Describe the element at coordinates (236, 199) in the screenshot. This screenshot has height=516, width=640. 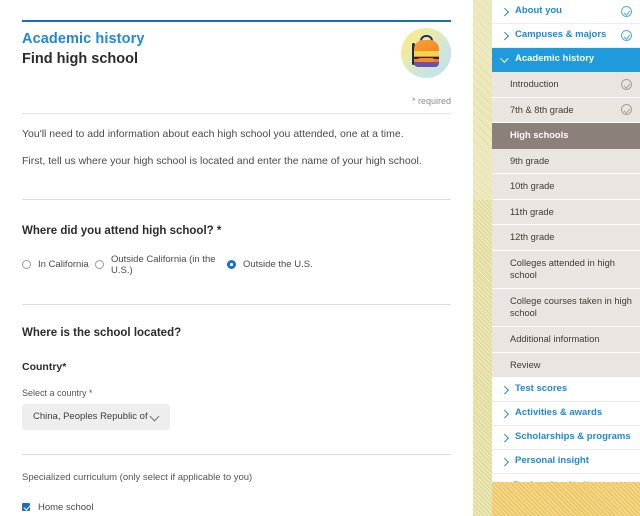
I see `divider-after-intro` at that location.